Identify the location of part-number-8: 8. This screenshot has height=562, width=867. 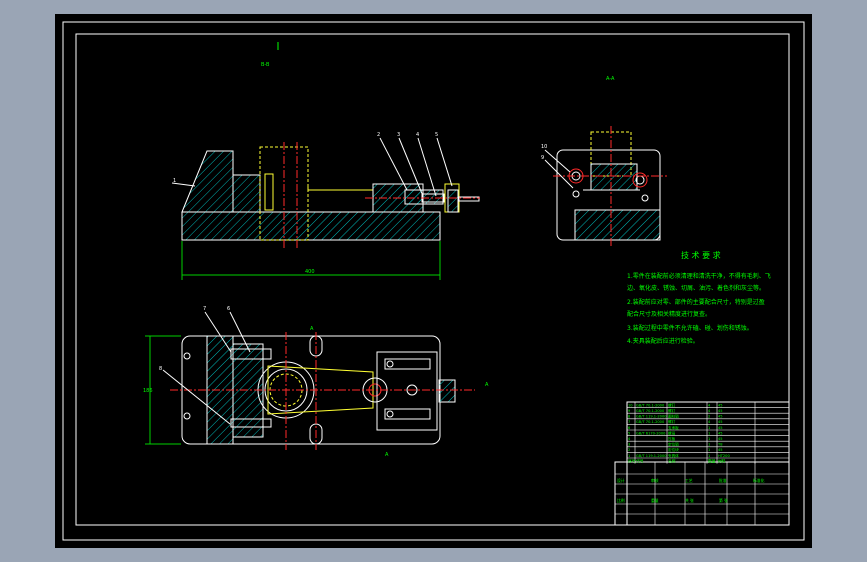
(160, 369).